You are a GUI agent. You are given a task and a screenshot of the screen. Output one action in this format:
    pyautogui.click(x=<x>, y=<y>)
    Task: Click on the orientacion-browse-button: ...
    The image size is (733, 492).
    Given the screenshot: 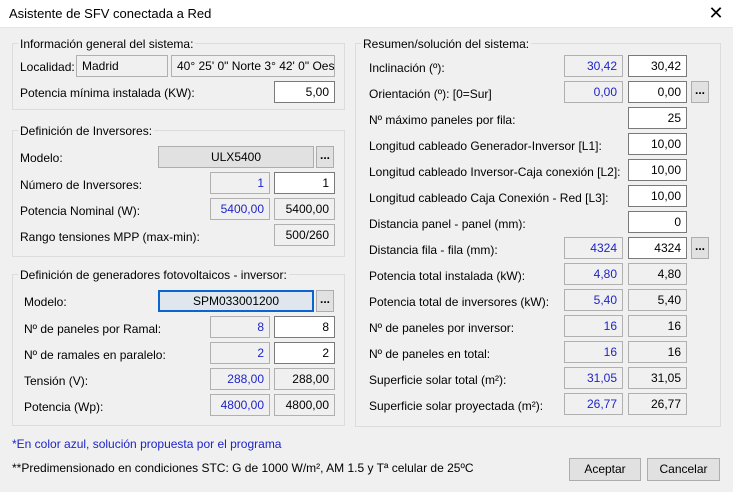 What is the action you would take?
    pyautogui.click(x=700, y=92)
    